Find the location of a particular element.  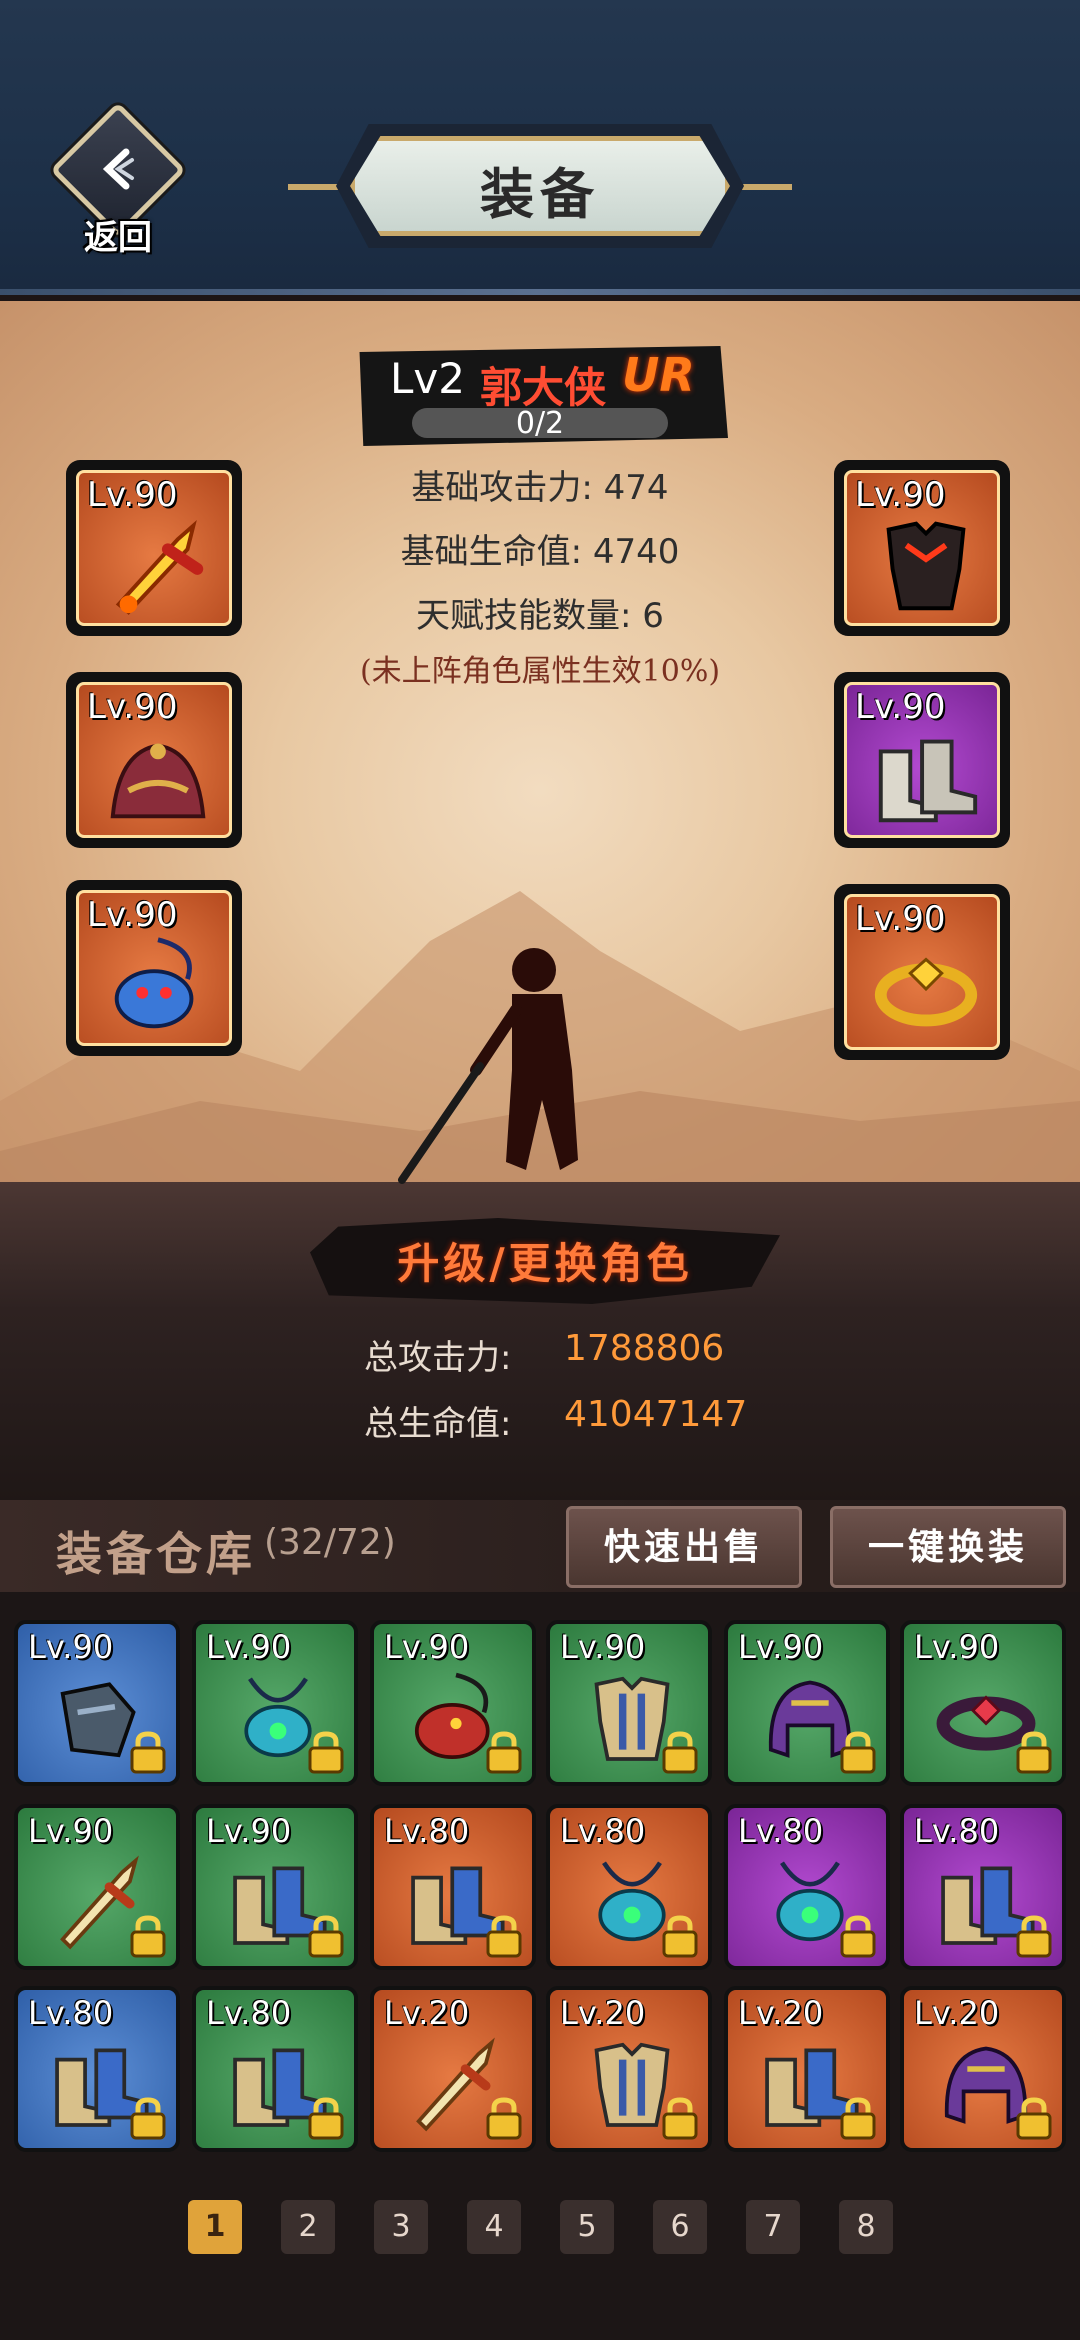

talent-count-stat: 天赋技能数量: 6 is located at coordinates (540, 616).